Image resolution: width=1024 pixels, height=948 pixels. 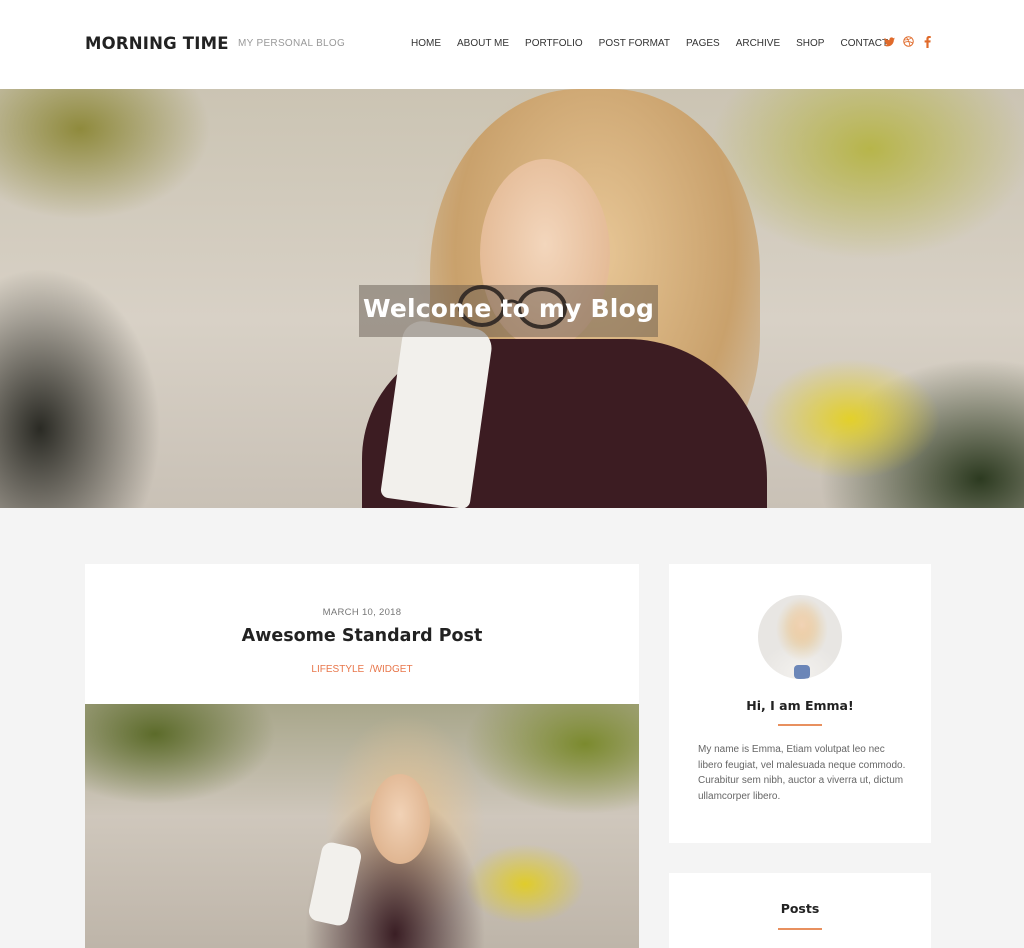 I want to click on facebook-icon, so click(x=927, y=41).